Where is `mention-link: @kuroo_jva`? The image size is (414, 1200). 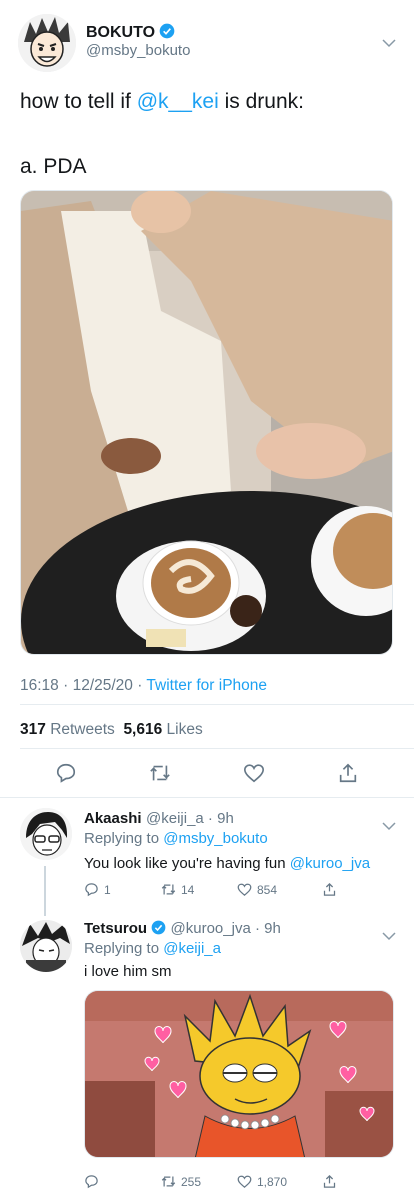 mention-link: @kuroo_jva is located at coordinates (330, 863).